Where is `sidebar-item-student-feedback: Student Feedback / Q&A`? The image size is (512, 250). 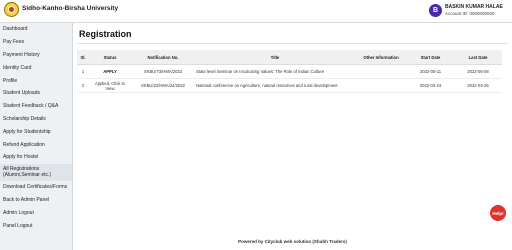 sidebar-item-student-feedback: Student Feedback / Q&A is located at coordinates (36, 106).